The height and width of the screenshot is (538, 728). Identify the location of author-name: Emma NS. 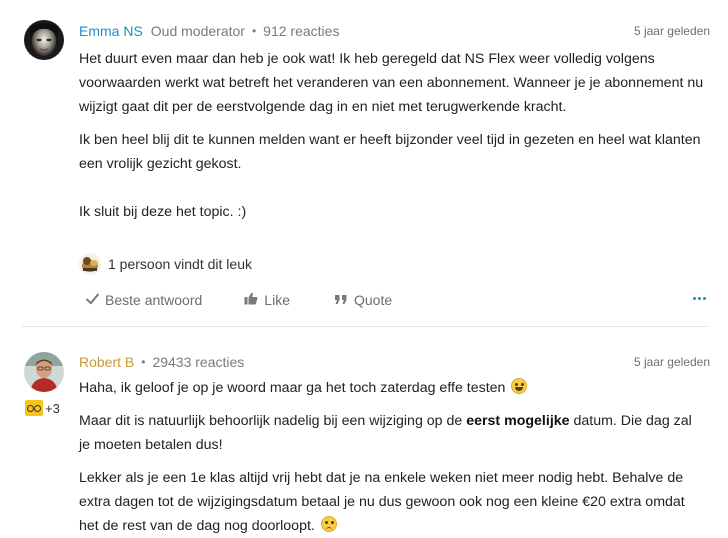
(111, 31).